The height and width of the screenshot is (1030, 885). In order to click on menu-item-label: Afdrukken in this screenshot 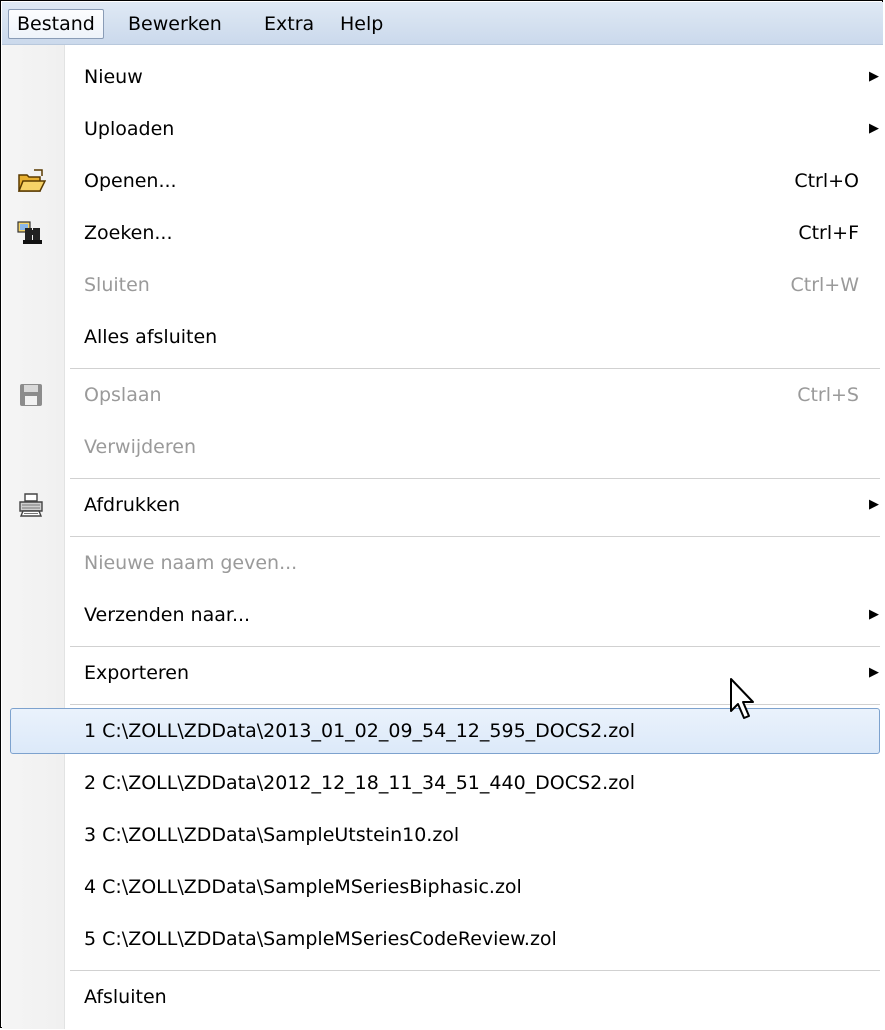, I will do `click(132, 505)`.